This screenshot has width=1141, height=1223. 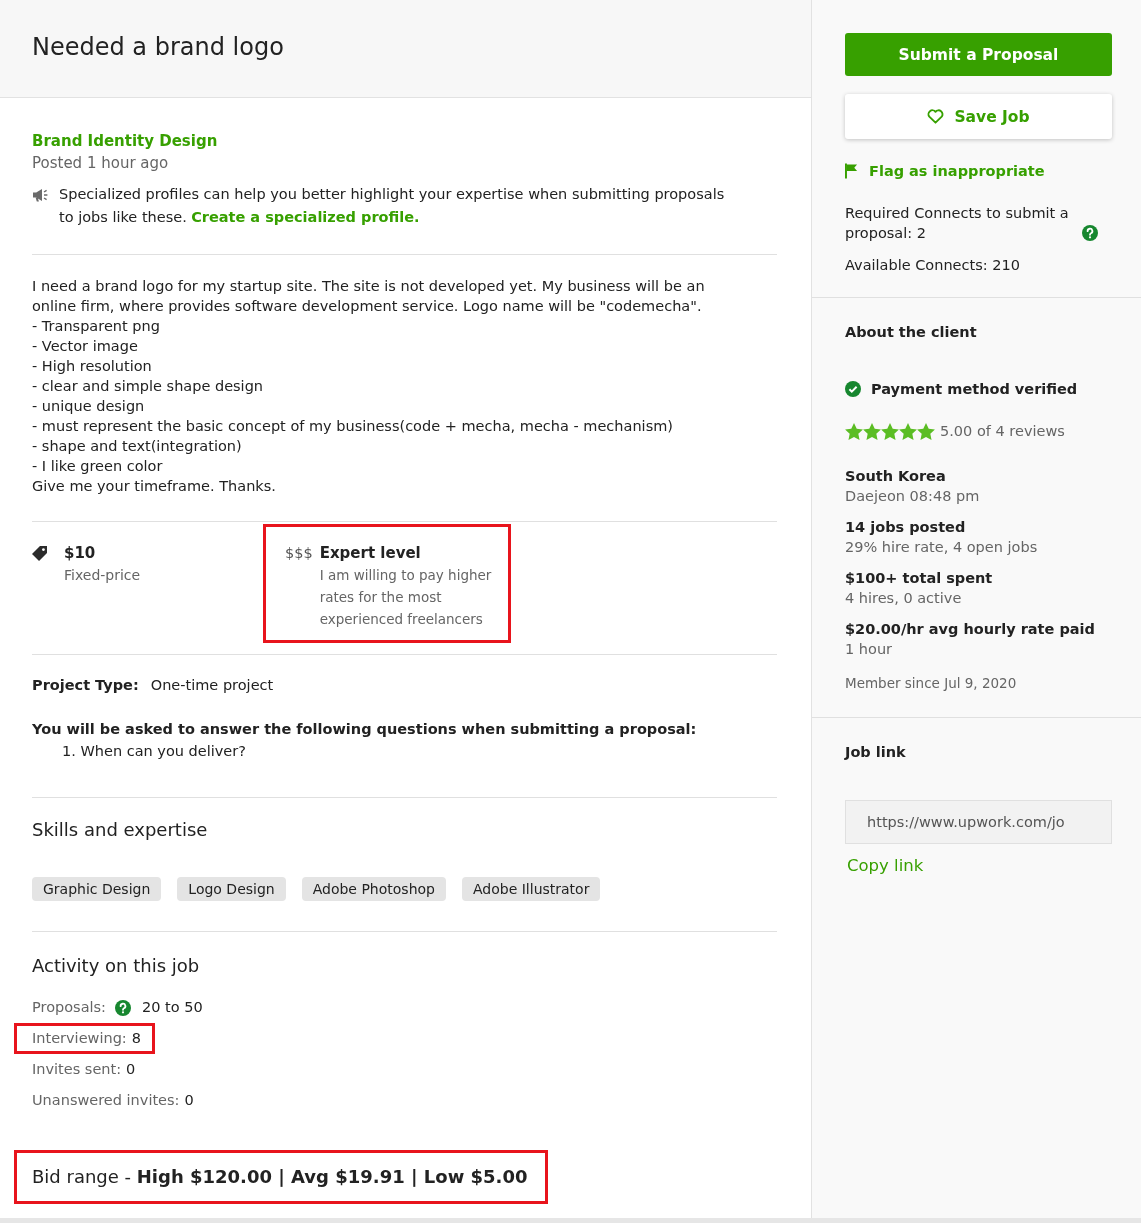 What do you see at coordinates (280, 1177) in the screenshot?
I see `bid-range-text: Bid range - High $120.00 | Avg $19.91 | Low $5.00` at bounding box center [280, 1177].